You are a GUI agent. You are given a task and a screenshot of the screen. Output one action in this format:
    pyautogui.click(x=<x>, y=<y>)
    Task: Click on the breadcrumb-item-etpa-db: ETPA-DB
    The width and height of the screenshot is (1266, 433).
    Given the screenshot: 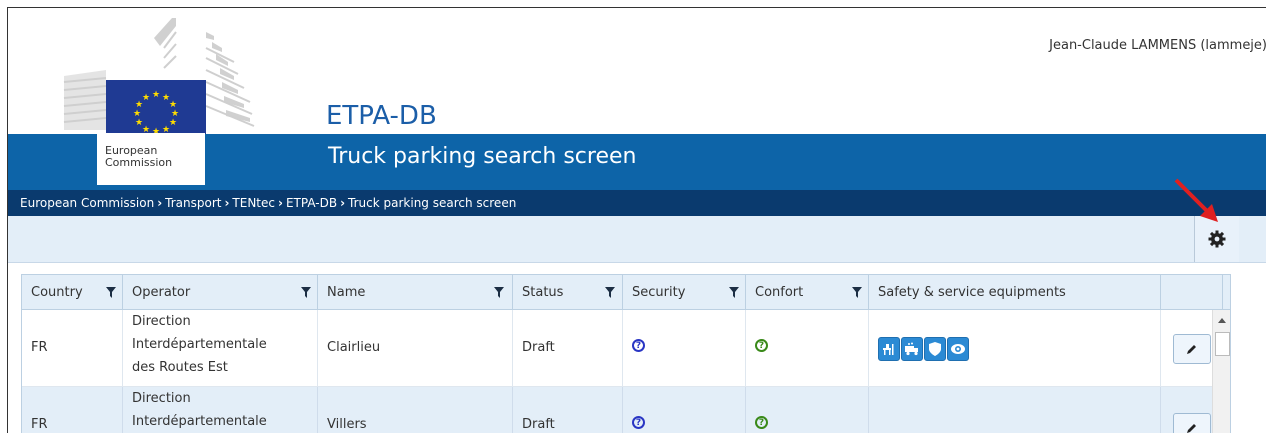 What is the action you would take?
    pyautogui.click(x=311, y=203)
    